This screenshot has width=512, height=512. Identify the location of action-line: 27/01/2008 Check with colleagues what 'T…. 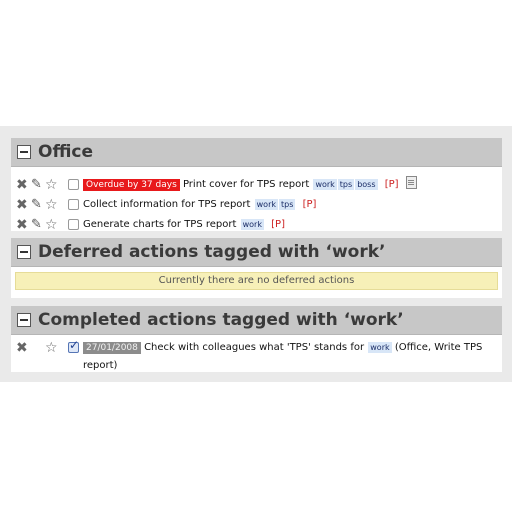
(282, 348).